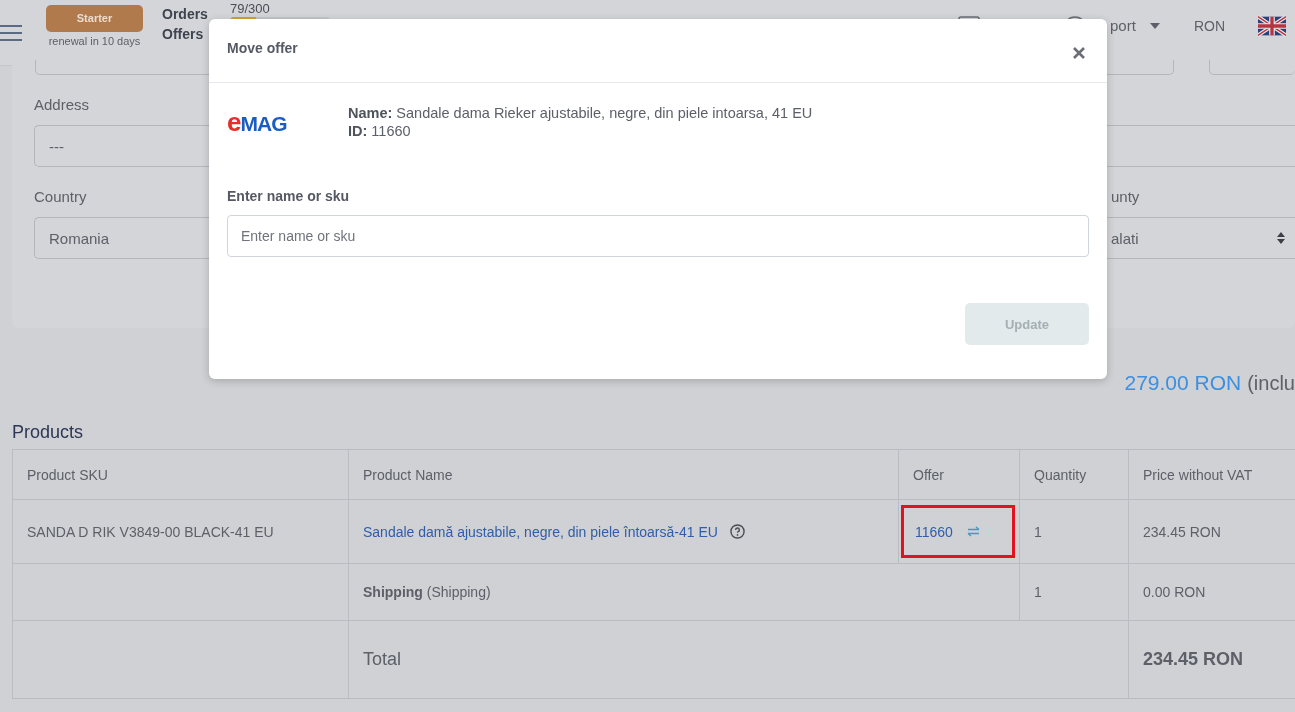 This screenshot has height=712, width=1295. What do you see at coordinates (1123, 25) in the screenshot?
I see `support-menu: port` at bounding box center [1123, 25].